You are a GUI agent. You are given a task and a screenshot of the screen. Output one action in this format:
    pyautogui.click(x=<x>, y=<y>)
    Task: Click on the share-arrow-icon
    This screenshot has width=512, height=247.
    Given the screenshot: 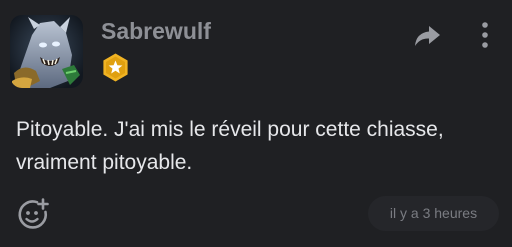 What is the action you would take?
    pyautogui.click(x=427, y=36)
    